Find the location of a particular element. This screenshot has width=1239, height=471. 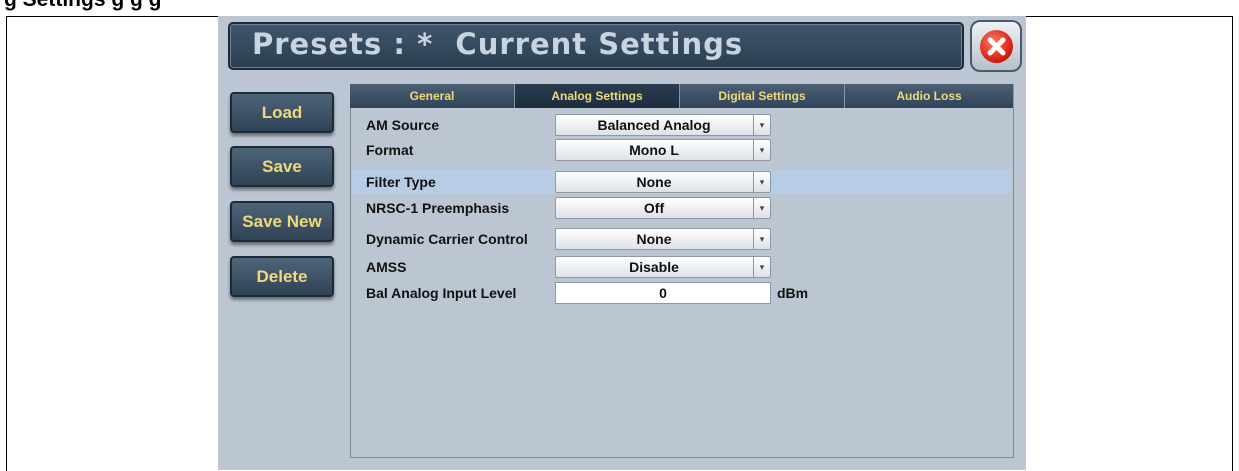

setting-label: AMSS is located at coordinates (386, 267).